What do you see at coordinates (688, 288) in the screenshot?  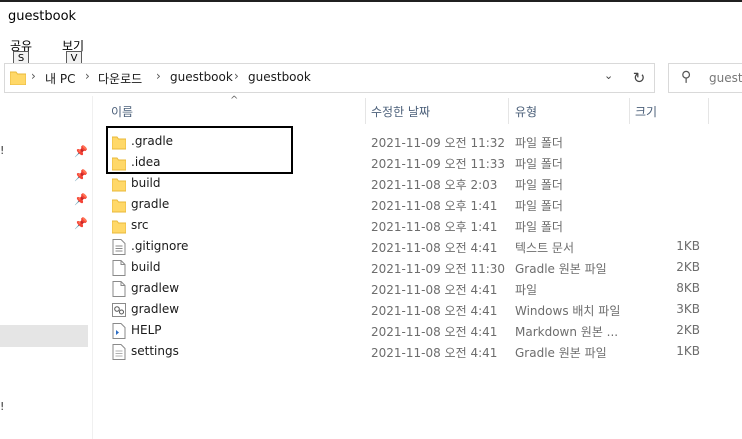 I see `file-size: 8KB` at bounding box center [688, 288].